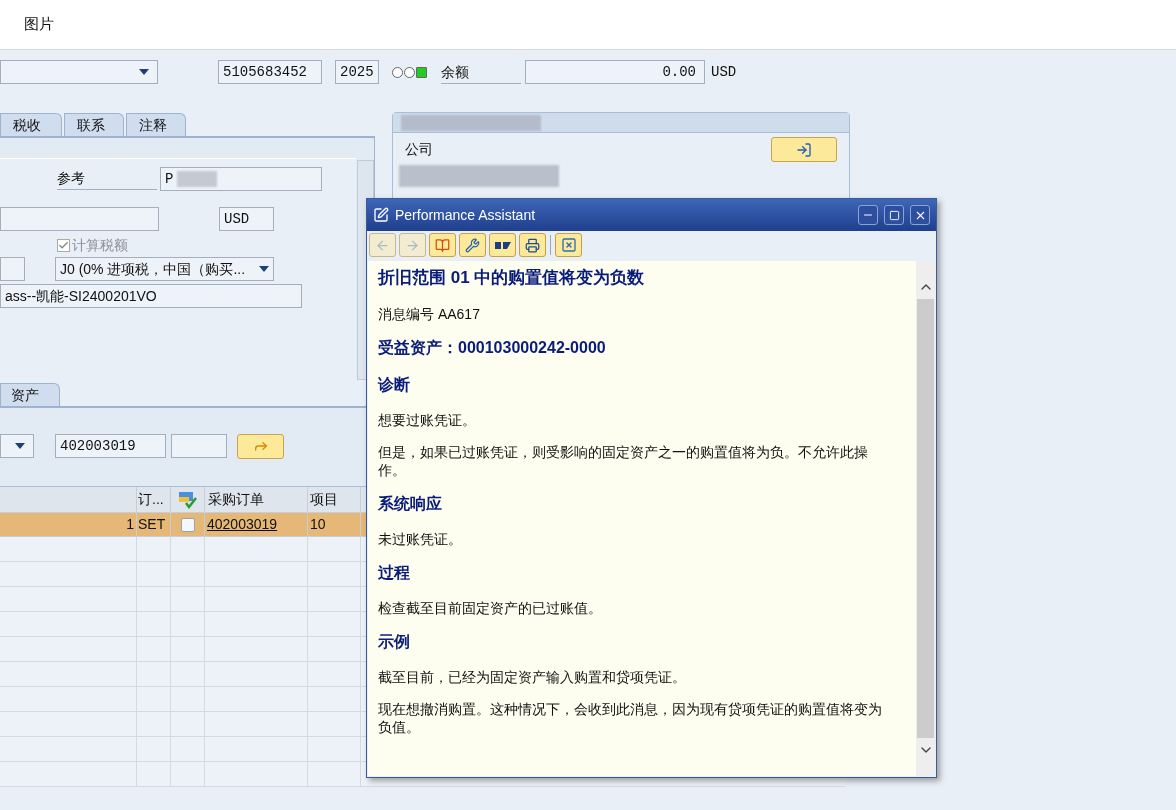  What do you see at coordinates (925, 518) in the screenshot?
I see `scrollbar` at bounding box center [925, 518].